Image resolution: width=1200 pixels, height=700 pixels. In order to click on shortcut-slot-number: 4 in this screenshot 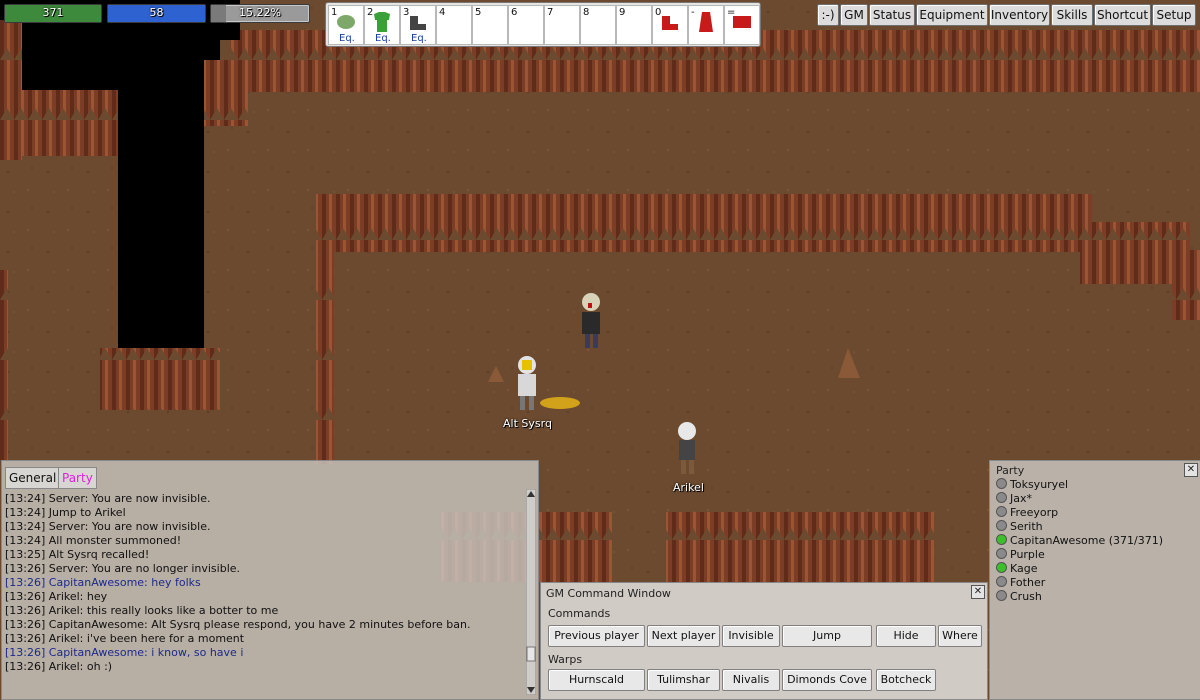, I will do `click(442, 12)`.